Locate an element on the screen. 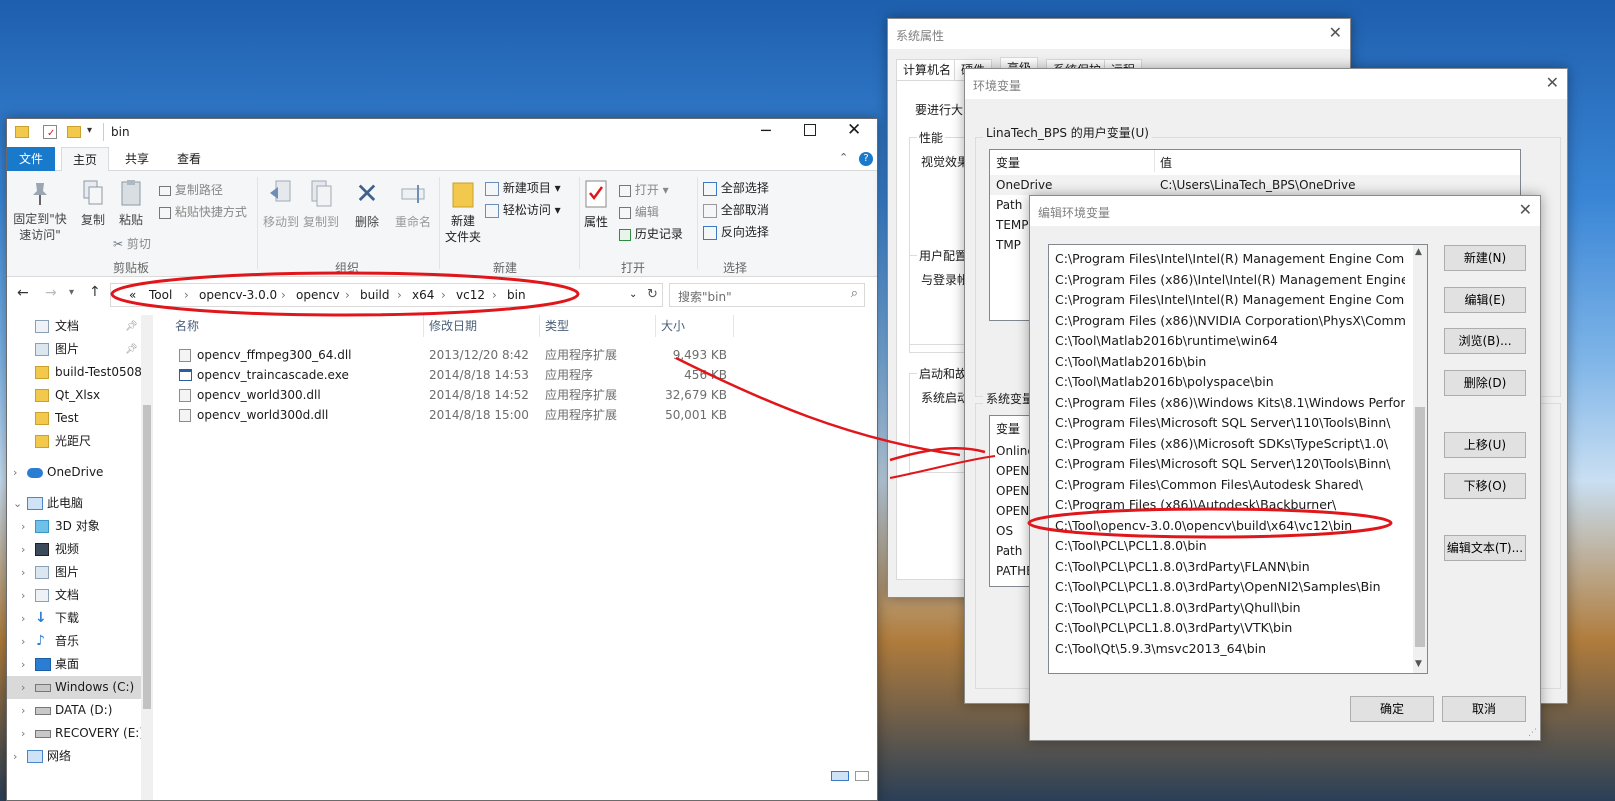  var-name: Path is located at coordinates (1009, 205).